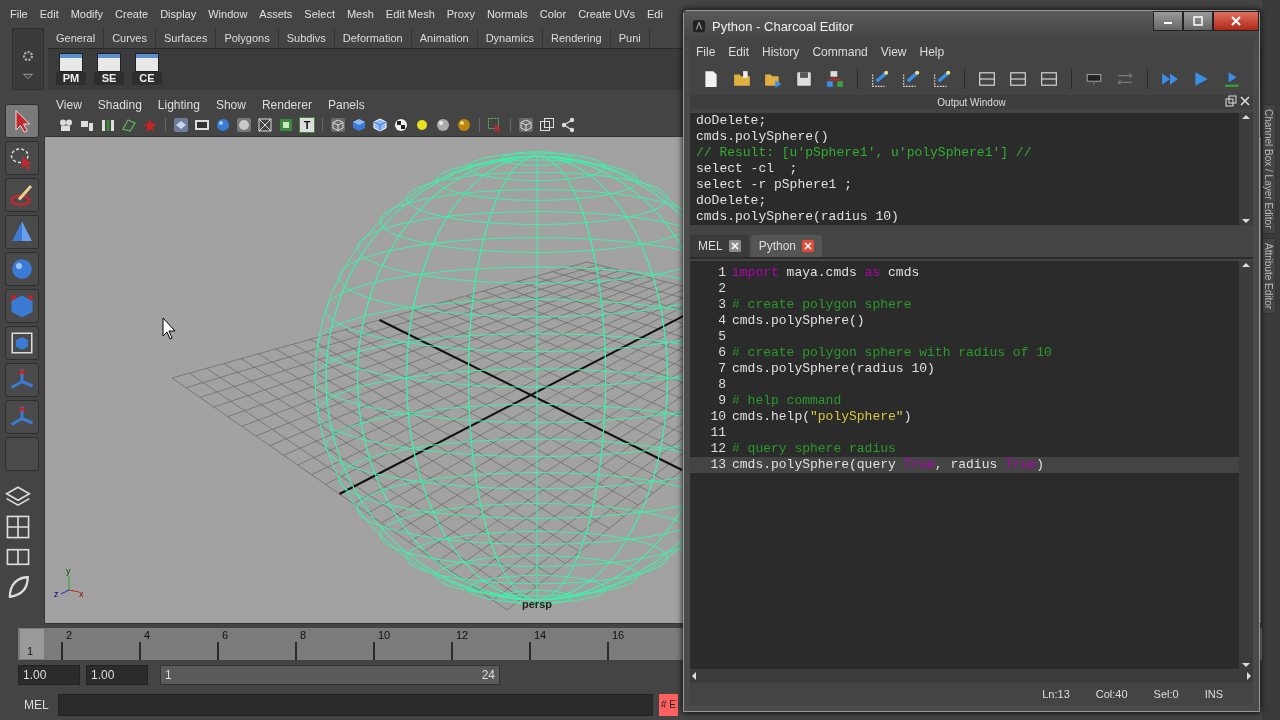 The height and width of the screenshot is (720, 1280). I want to click on shelf-tab: Curves, so click(130, 38).